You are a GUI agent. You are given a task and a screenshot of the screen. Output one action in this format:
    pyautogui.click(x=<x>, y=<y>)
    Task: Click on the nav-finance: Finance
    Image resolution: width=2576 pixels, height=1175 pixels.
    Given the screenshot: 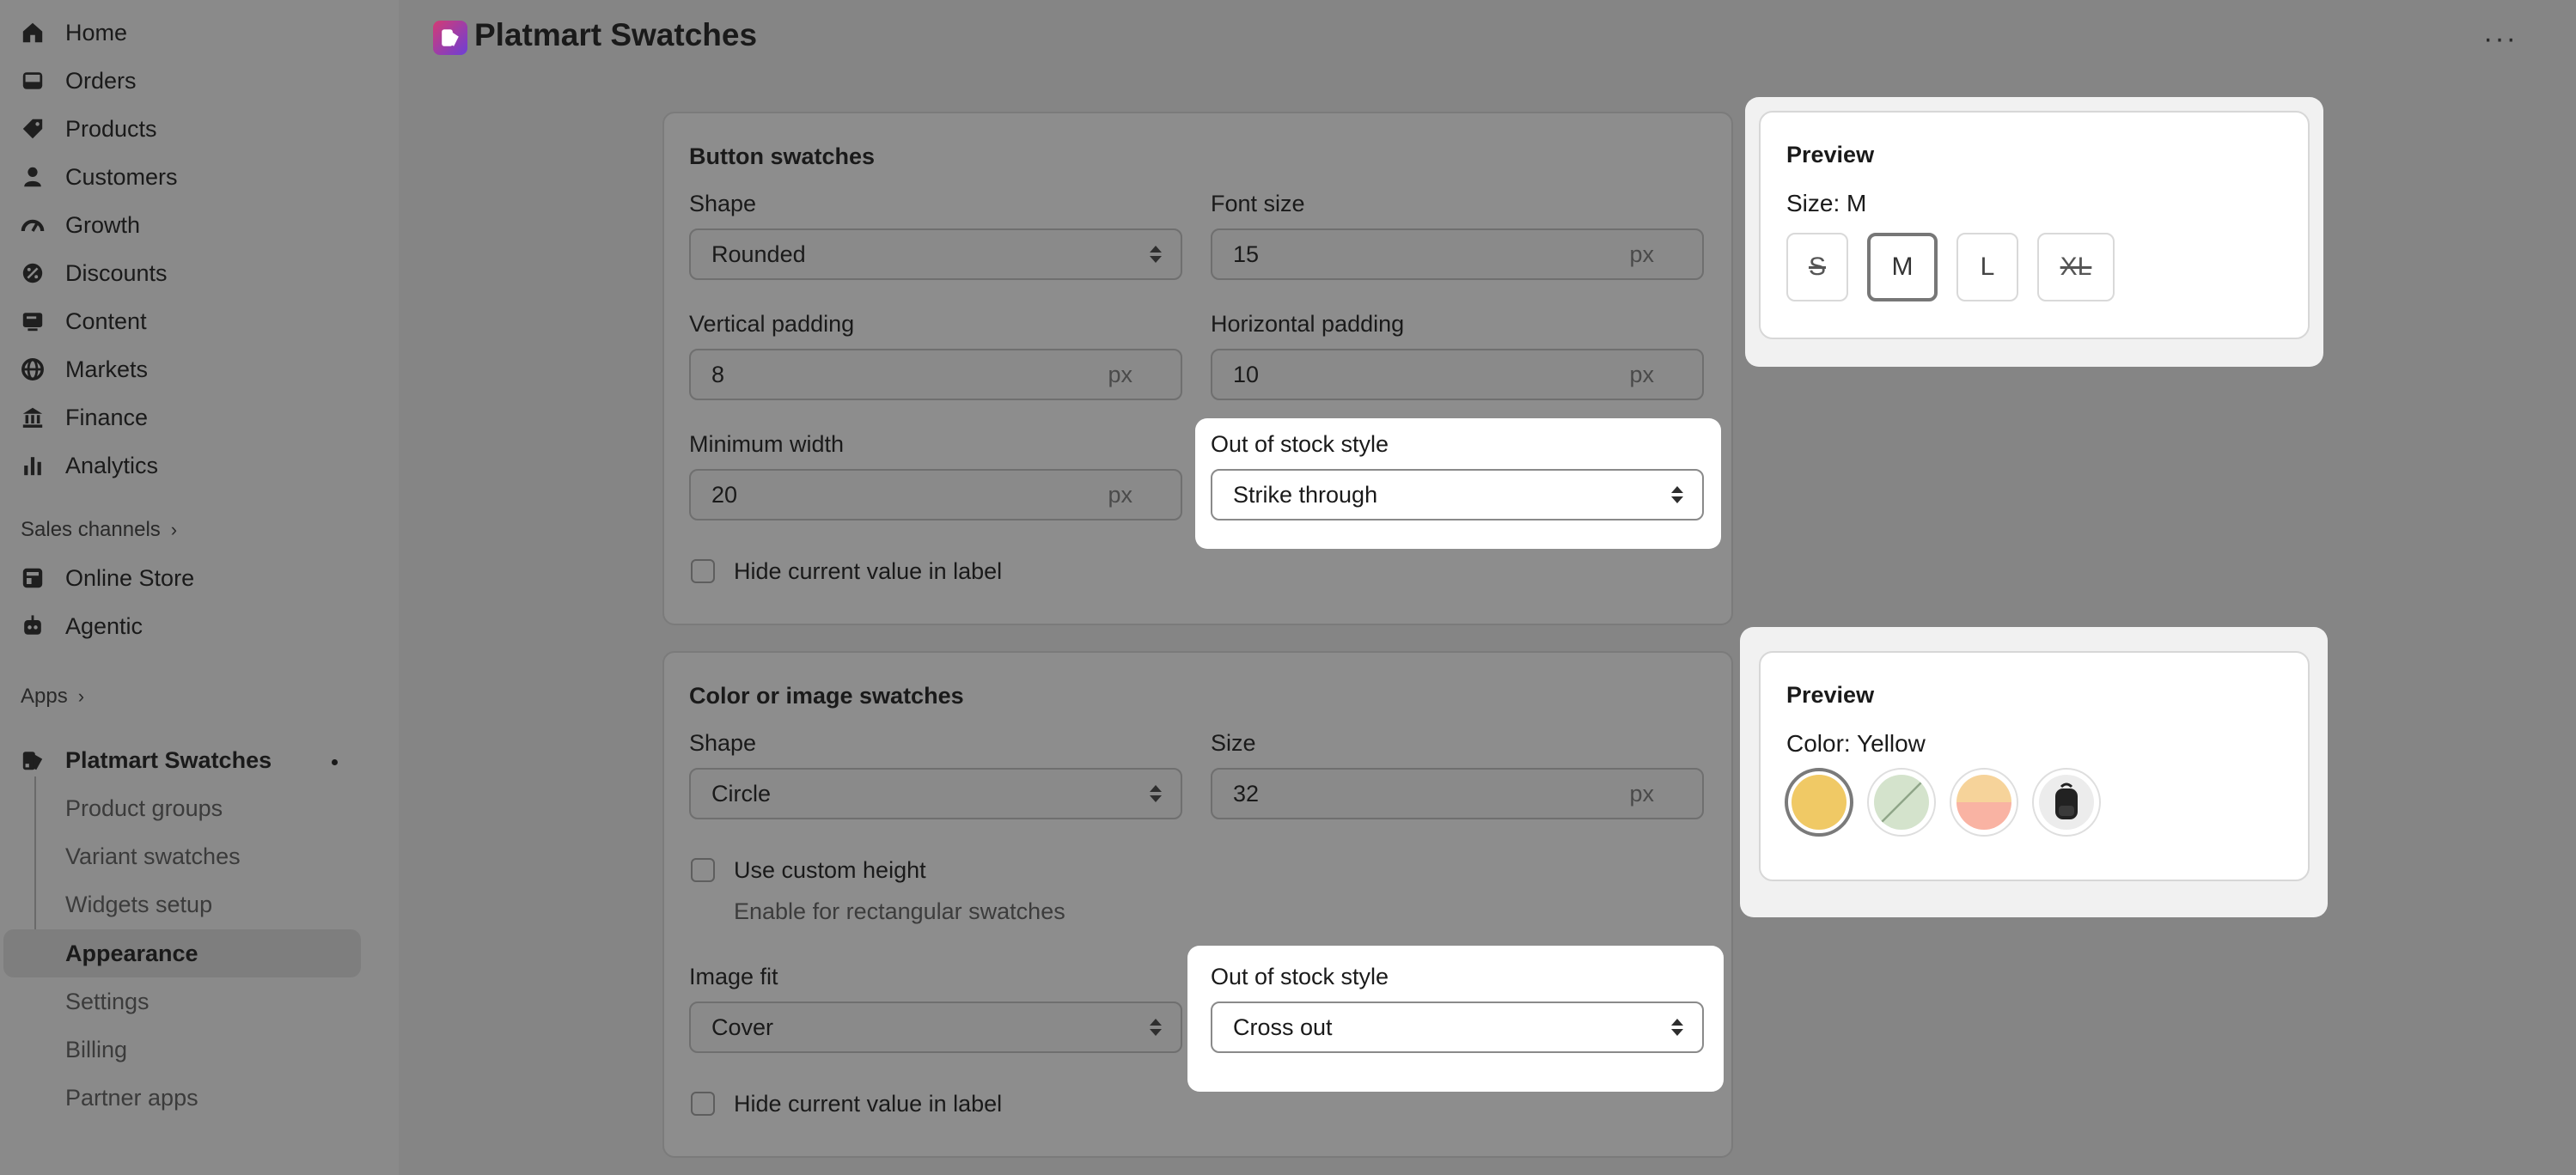 What is the action you would take?
    pyautogui.click(x=84, y=417)
    